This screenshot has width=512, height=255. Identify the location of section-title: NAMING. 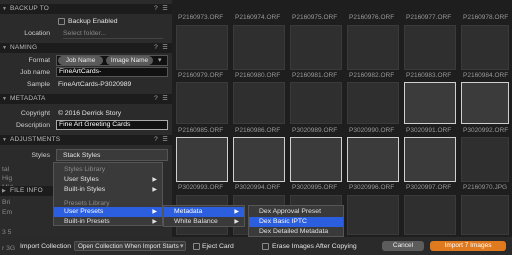
(24, 47).